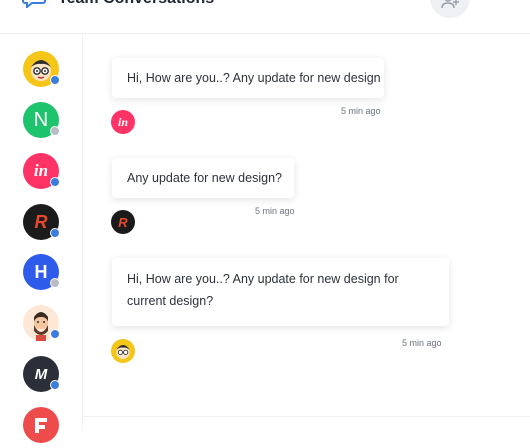 The image size is (530, 448). I want to click on contact-avatar-bearded, so click(41, 323).